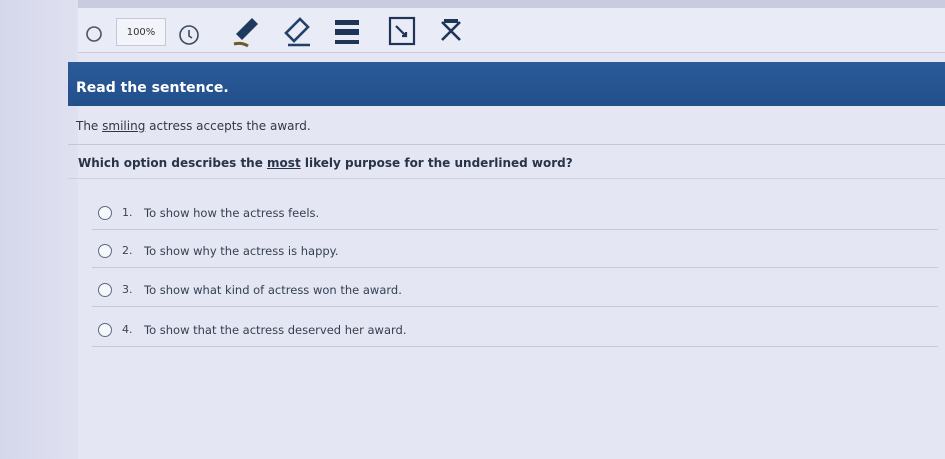 The width and height of the screenshot is (945, 459). What do you see at coordinates (127, 289) in the screenshot?
I see `option-number: 3.` at bounding box center [127, 289].